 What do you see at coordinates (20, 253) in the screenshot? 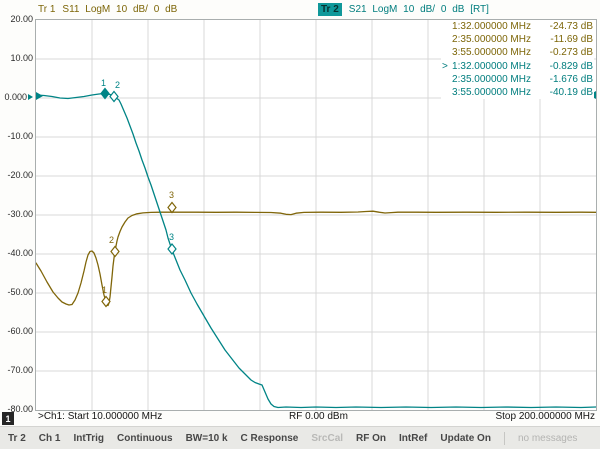
I see `y-axis-tick-text: -40.00` at bounding box center [20, 253].